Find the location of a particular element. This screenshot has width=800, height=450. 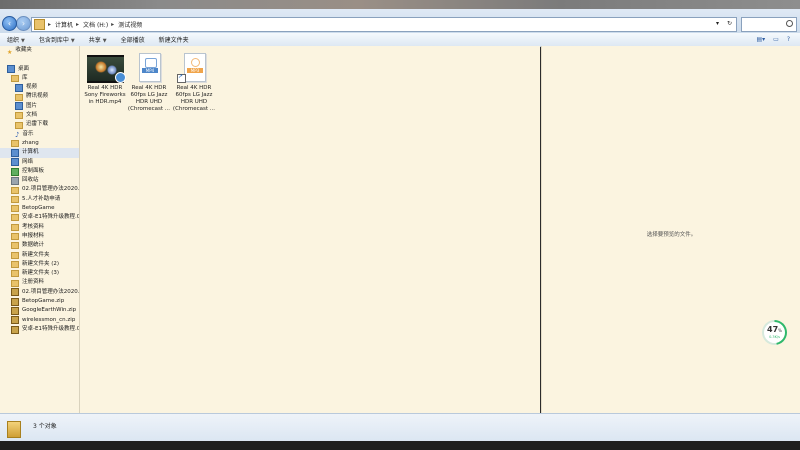

music-icon: ♪ is located at coordinates (17, 135).